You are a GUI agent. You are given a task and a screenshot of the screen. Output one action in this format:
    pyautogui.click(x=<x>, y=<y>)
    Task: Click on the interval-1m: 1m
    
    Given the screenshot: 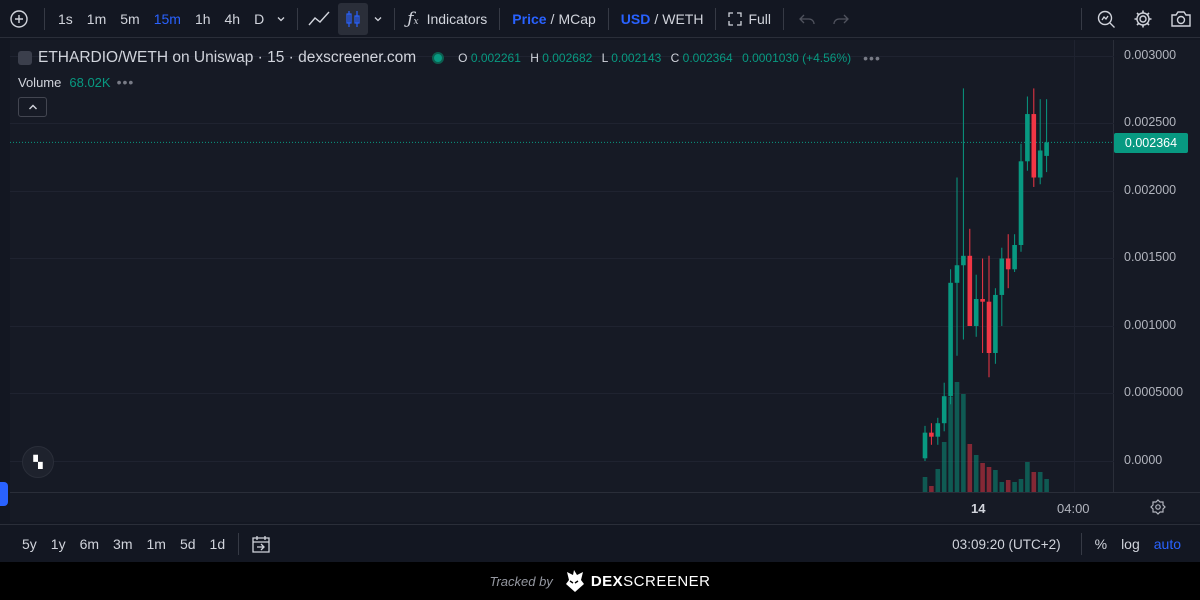 What is the action you would take?
    pyautogui.click(x=96, y=19)
    